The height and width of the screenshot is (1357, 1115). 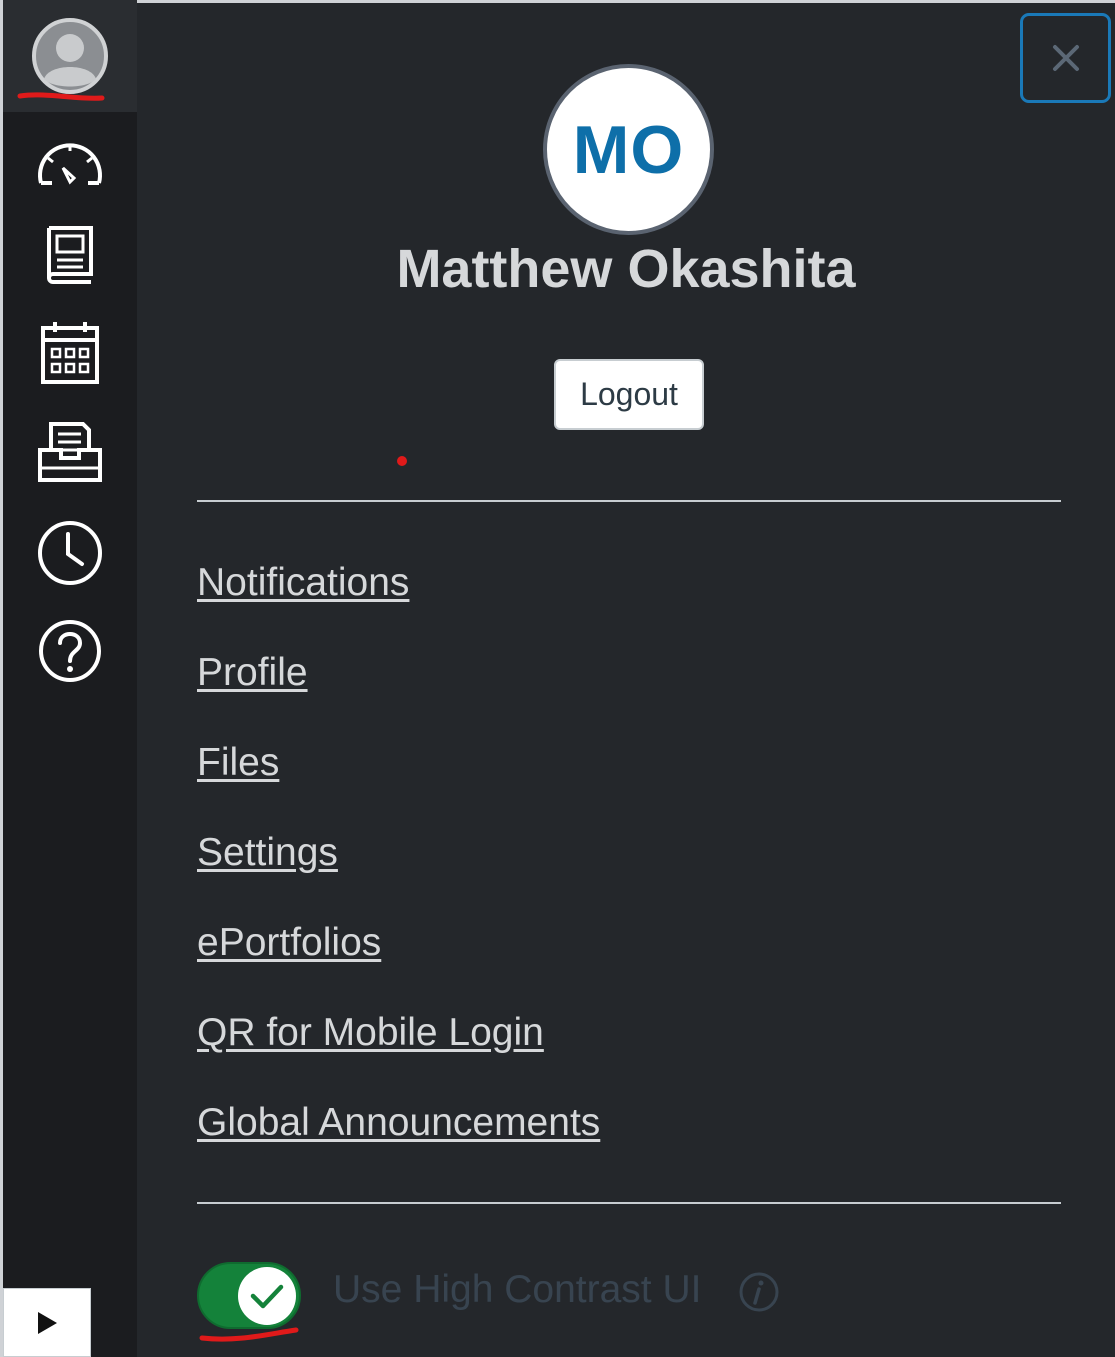 I want to click on checkmark-icon, so click(x=267, y=1296).